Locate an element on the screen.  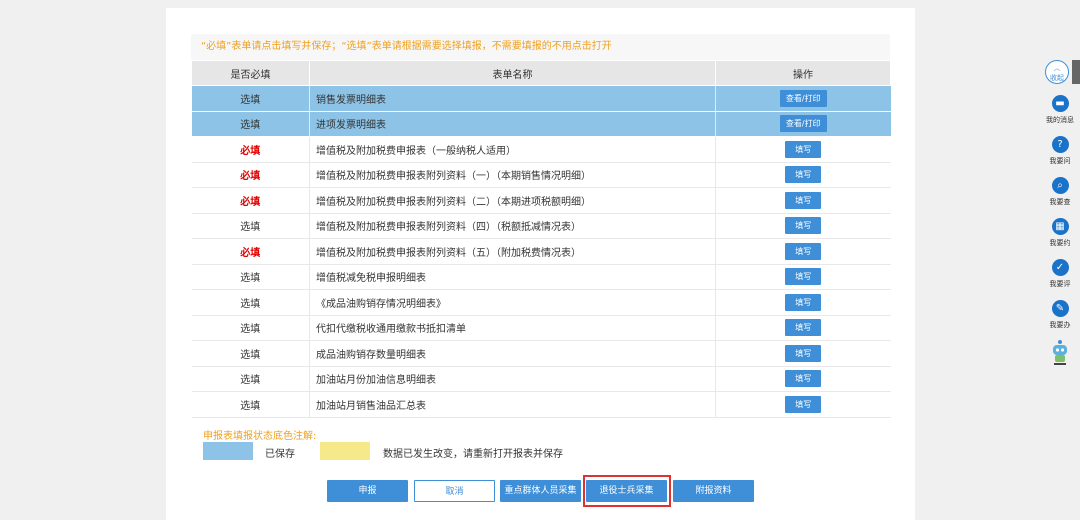
table-row: 选填 增值税减免税申报明细表 填写 is located at coordinates (541, 277).